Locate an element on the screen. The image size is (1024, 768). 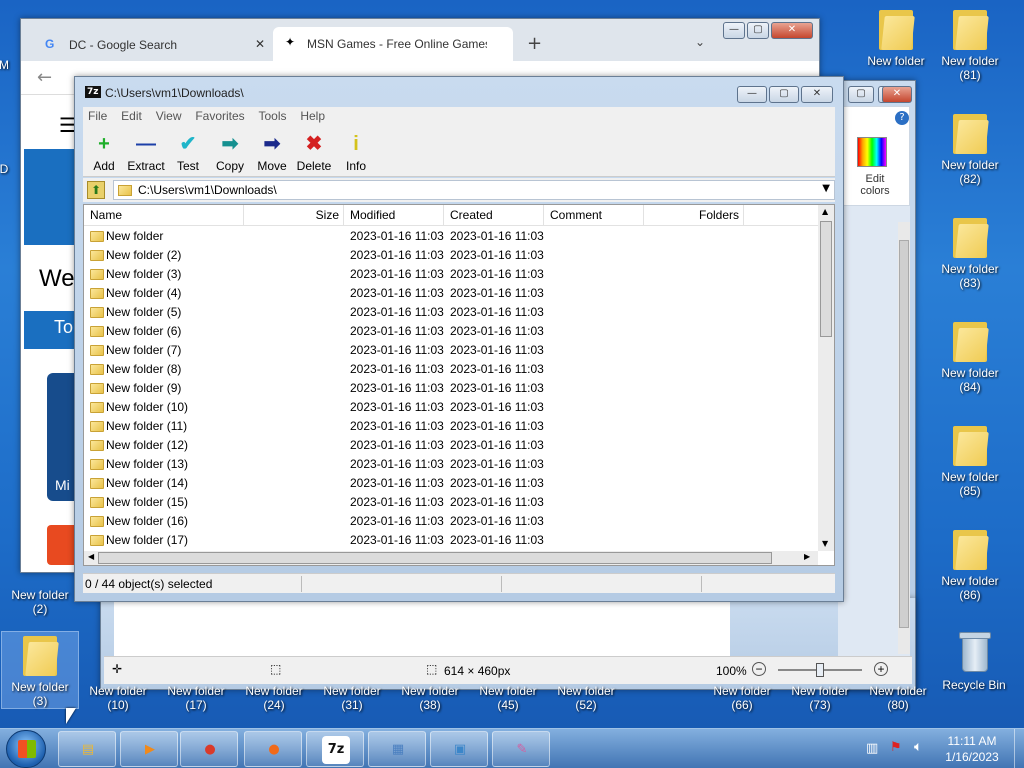
taskbar-explorer-button: ▤ is located at coordinates (87, 749).